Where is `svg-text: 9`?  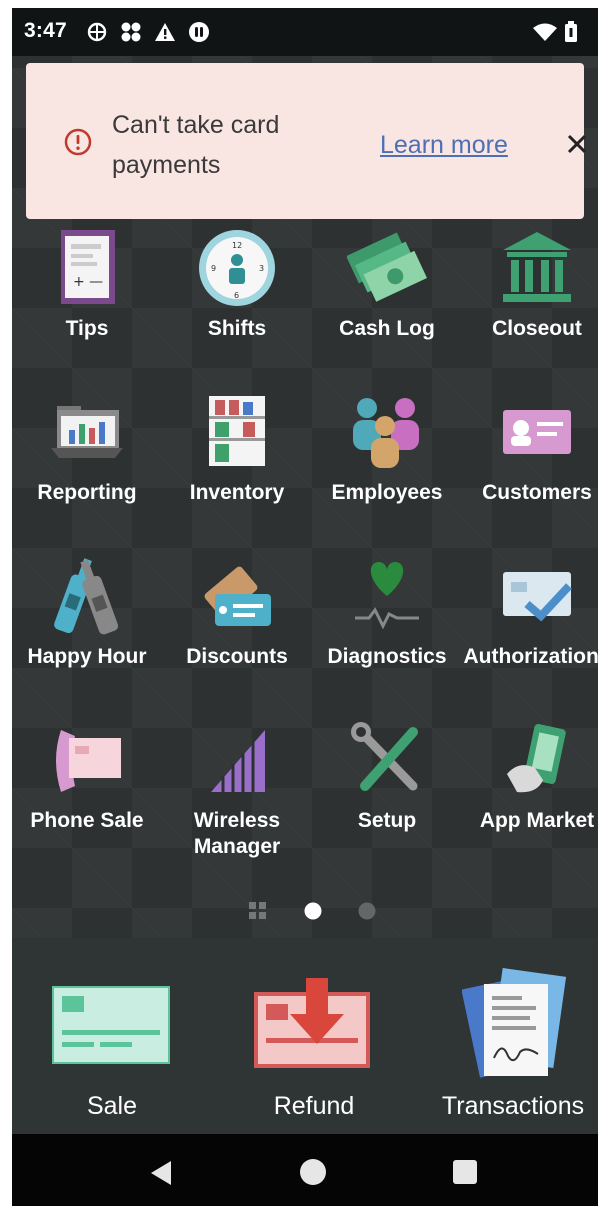
svg-text: 9 is located at coordinates (213, 268).